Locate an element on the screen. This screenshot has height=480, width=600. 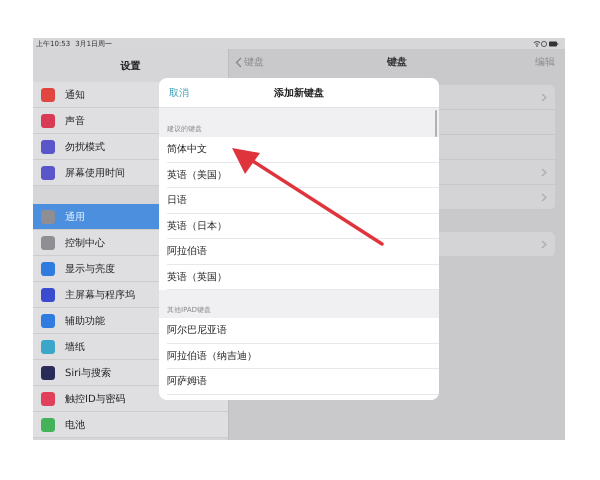
page-title: 键盘 is located at coordinates (397, 62).